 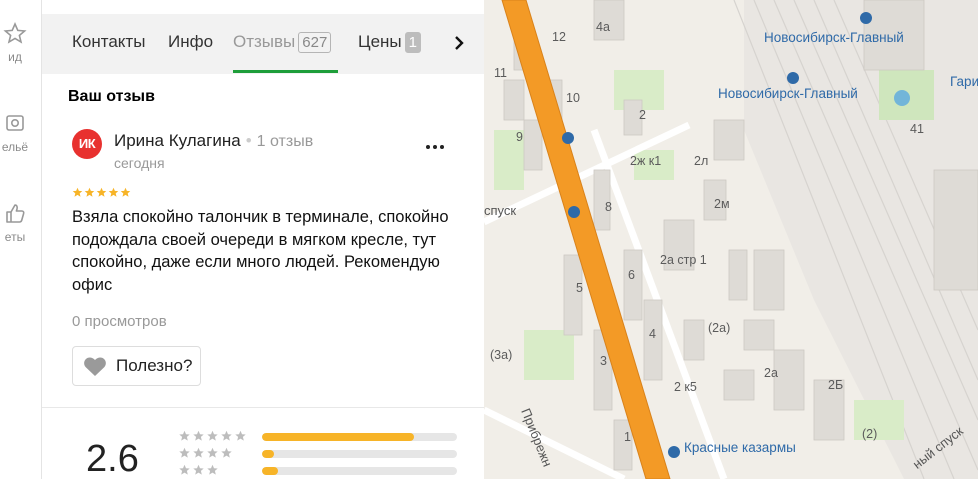 What do you see at coordinates (112, 458) in the screenshot?
I see `average-rating: 2.6` at bounding box center [112, 458].